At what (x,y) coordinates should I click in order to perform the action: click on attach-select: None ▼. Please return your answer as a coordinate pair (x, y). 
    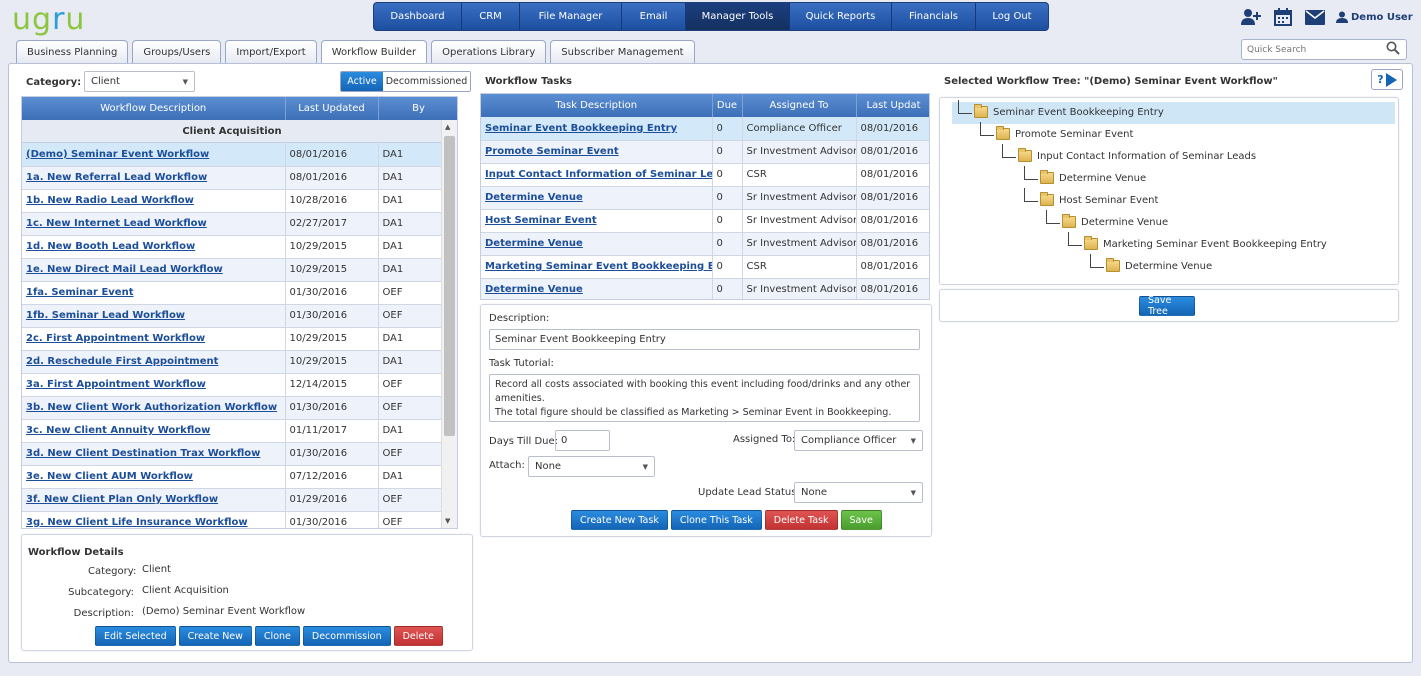
    Looking at the image, I should click on (591, 466).